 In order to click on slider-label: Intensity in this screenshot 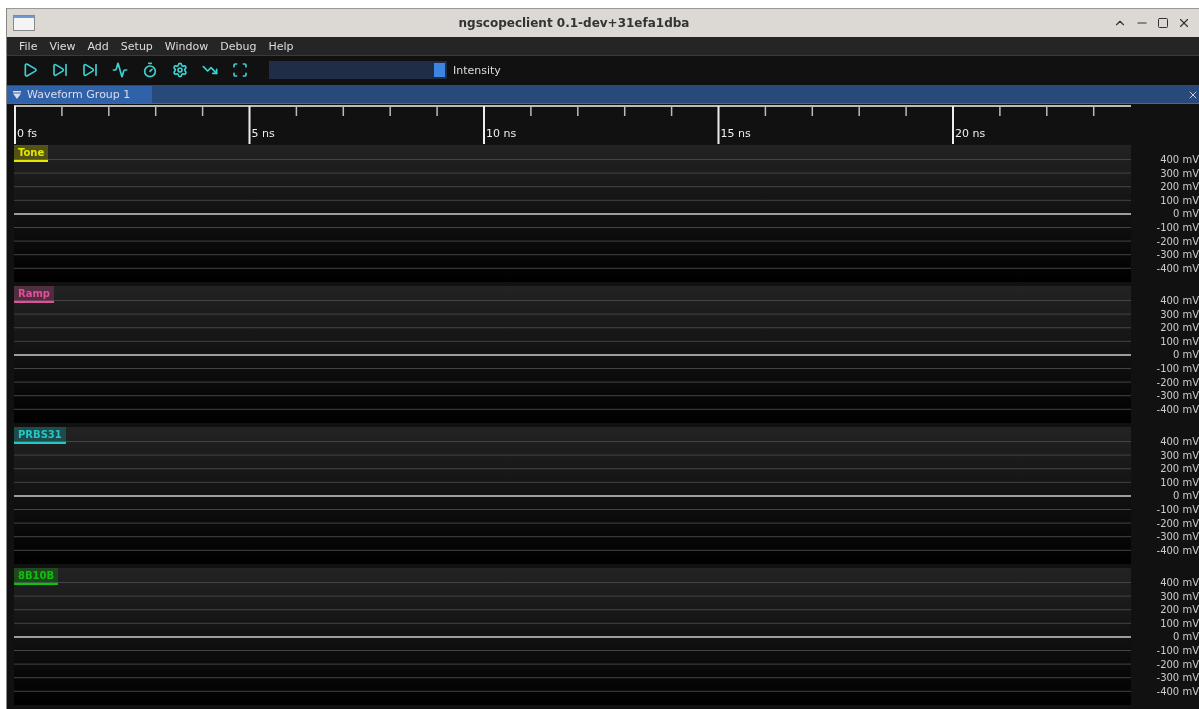, I will do `click(477, 70)`.